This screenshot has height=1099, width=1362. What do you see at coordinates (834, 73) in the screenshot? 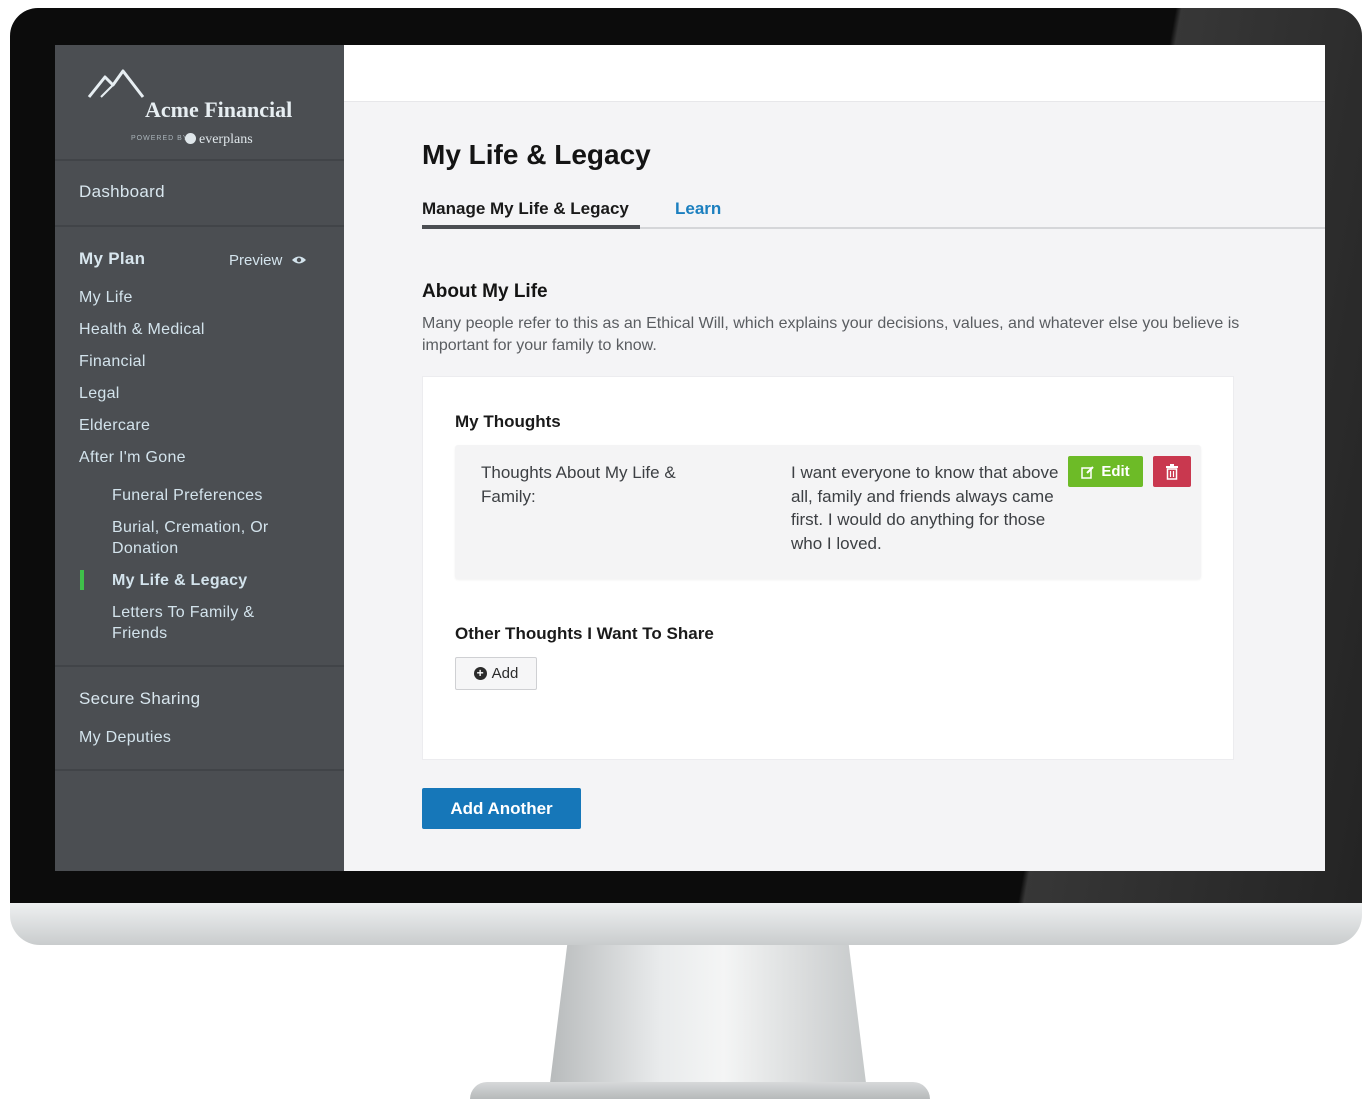
I see `top-bar` at bounding box center [834, 73].